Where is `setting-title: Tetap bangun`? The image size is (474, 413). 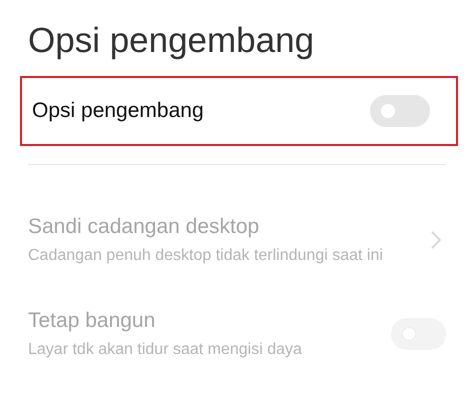 setting-title: Tetap bangun is located at coordinates (92, 321).